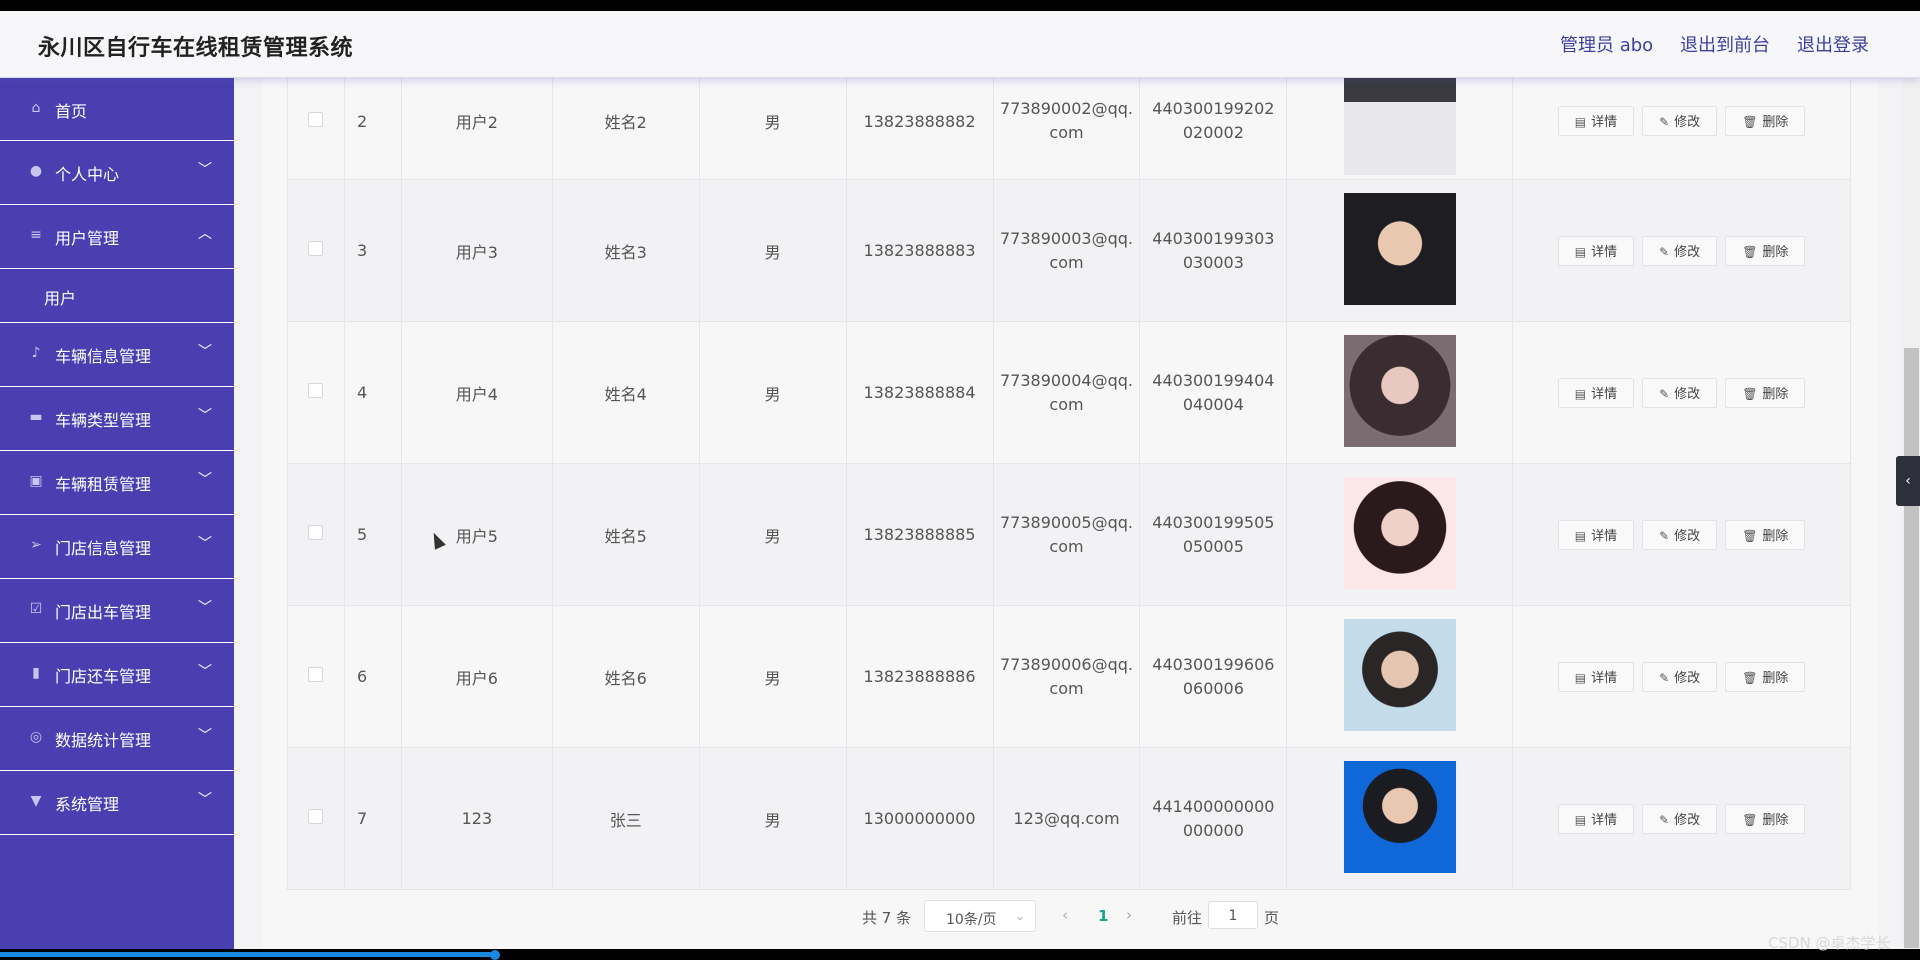 Image resolution: width=1920 pixels, height=960 pixels. What do you see at coordinates (1911, 648) in the screenshot?
I see `scrollbar-thumb` at bounding box center [1911, 648].